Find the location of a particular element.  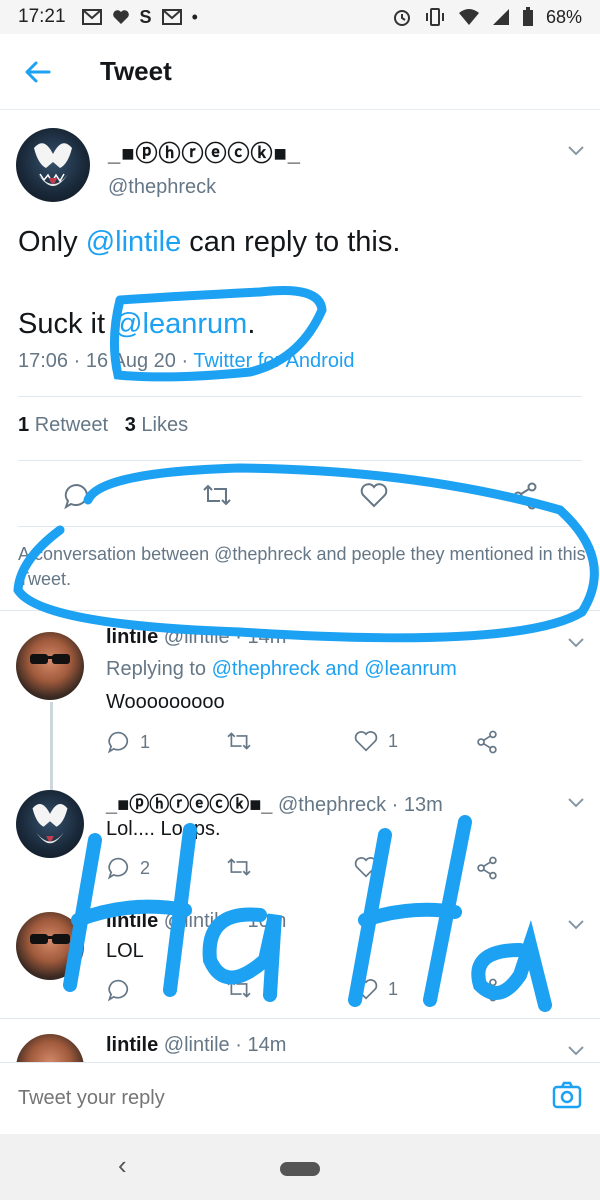

reply-tweet: lintile @lintile · 14m is located at coordinates (300, 1043).